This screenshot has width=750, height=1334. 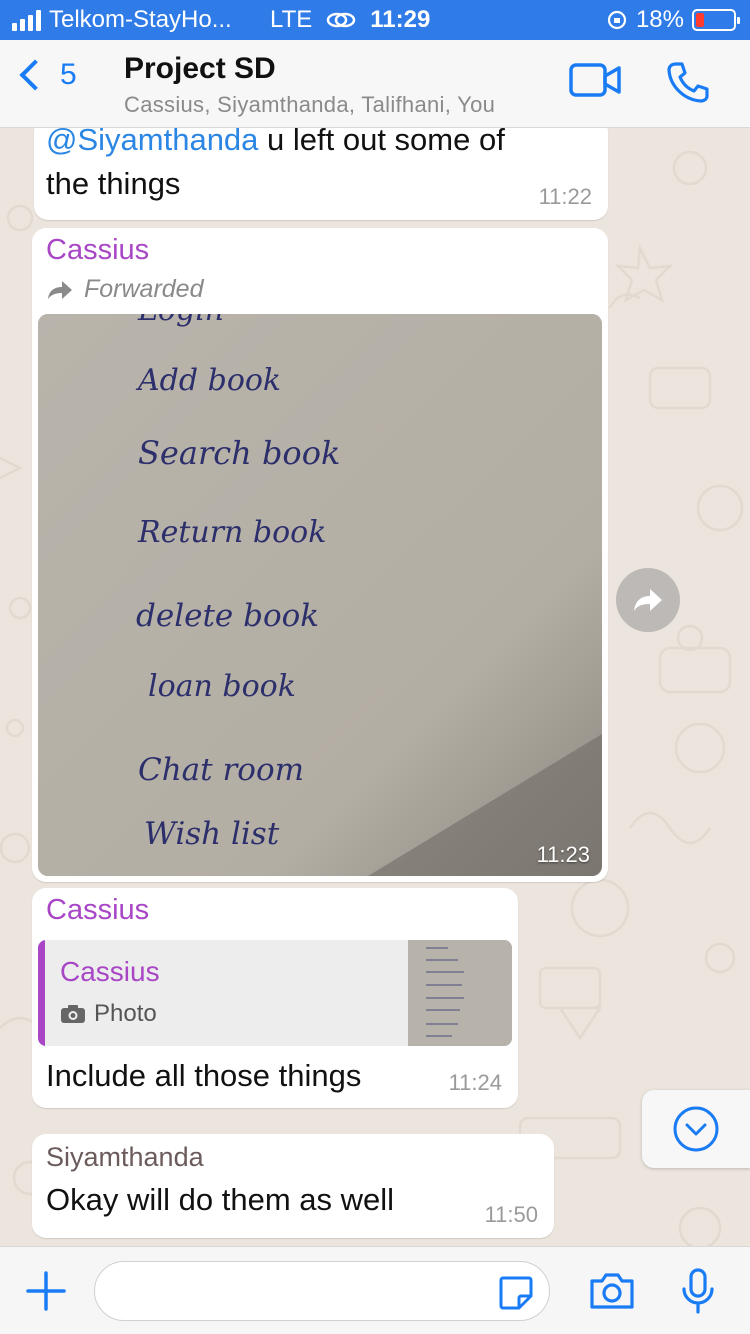 I want to click on share-arrow-icon, so click(x=648, y=600).